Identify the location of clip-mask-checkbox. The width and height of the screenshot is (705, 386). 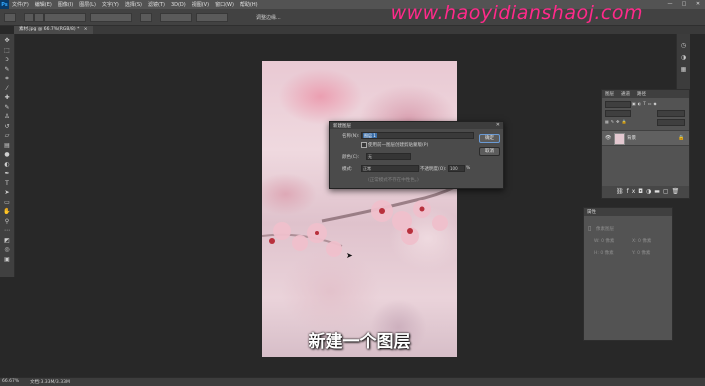
(364, 145).